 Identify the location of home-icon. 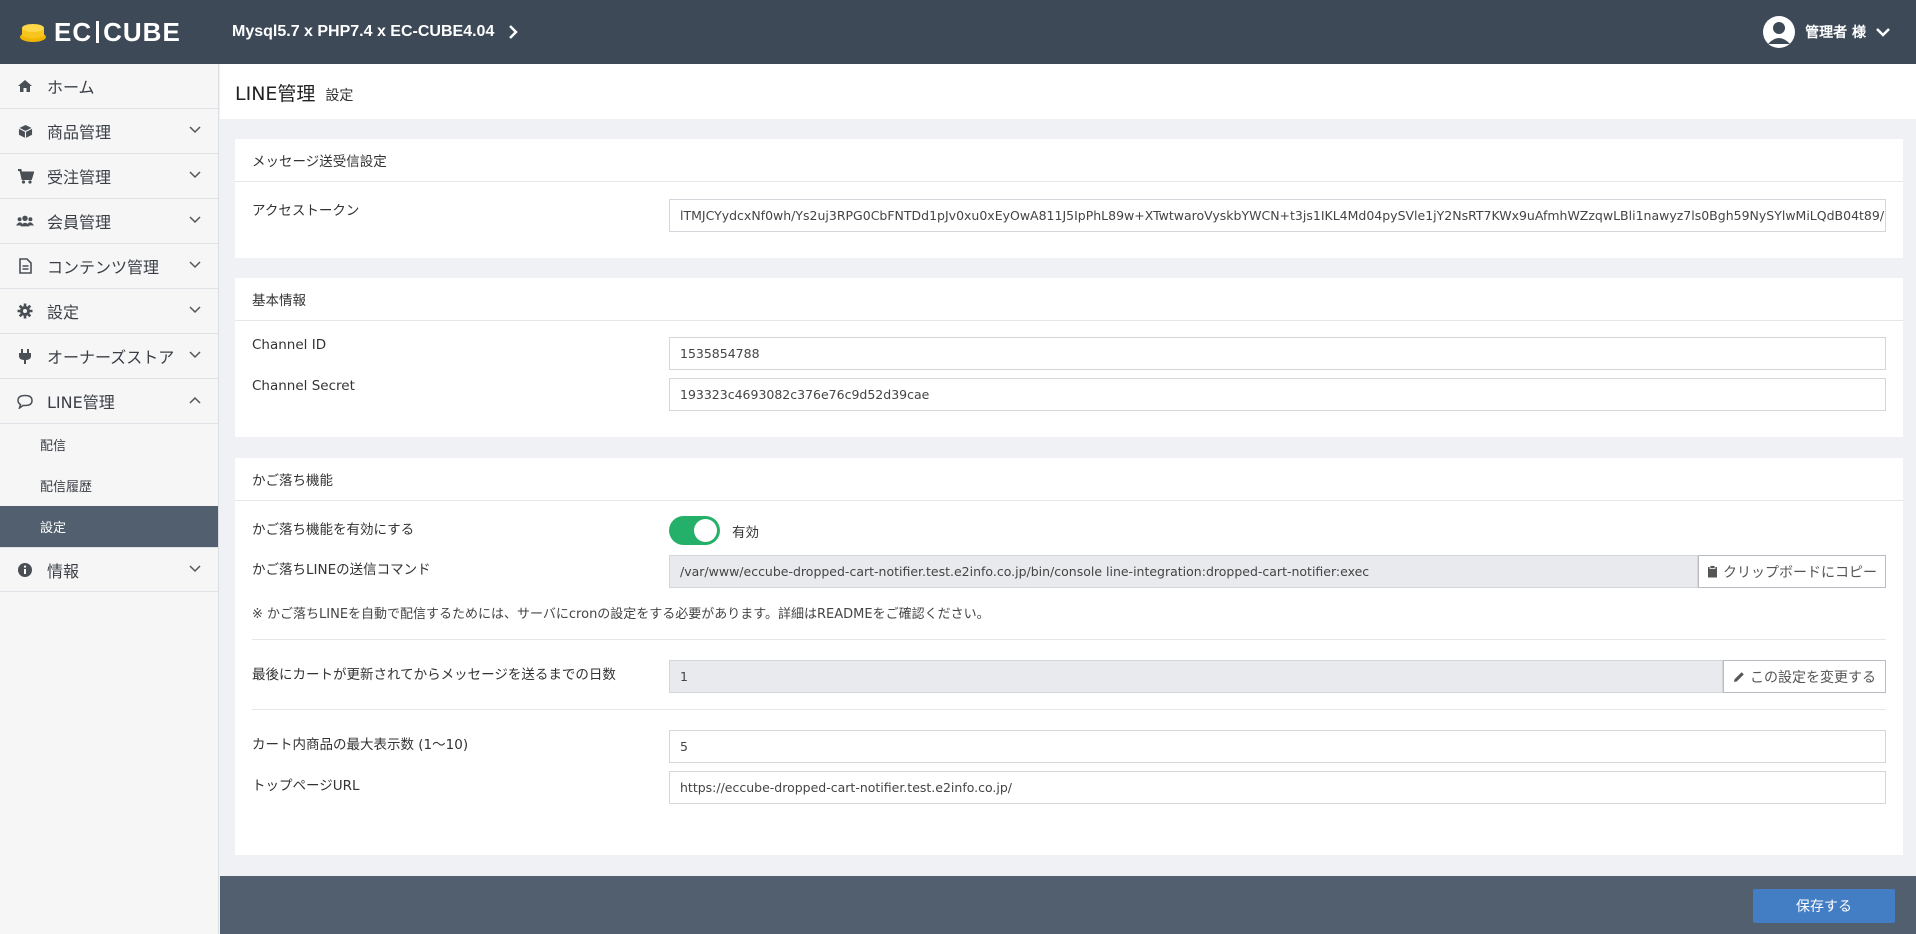
(25, 86).